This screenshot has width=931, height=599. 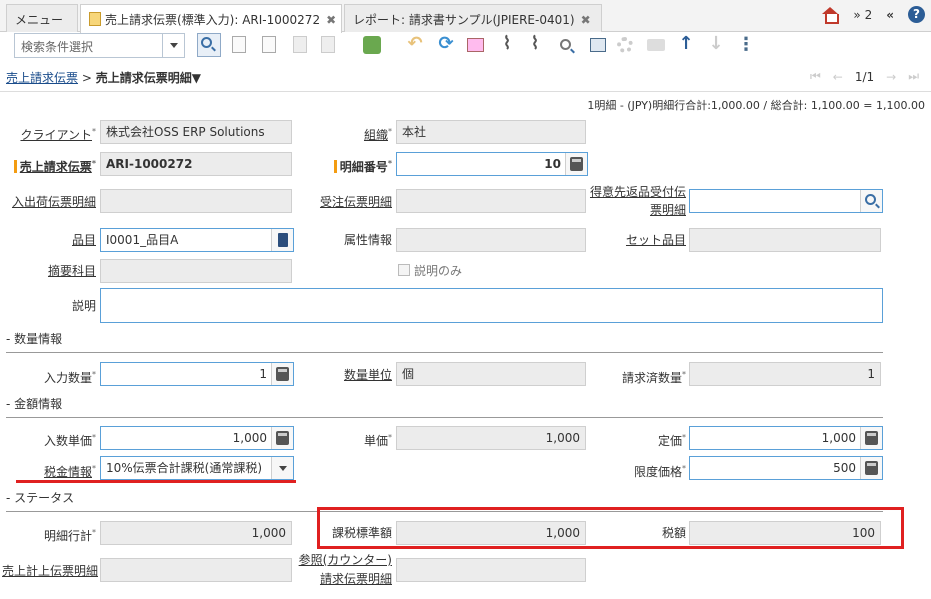 What do you see at coordinates (491, 240) in the screenshot?
I see `attribute-field` at bounding box center [491, 240].